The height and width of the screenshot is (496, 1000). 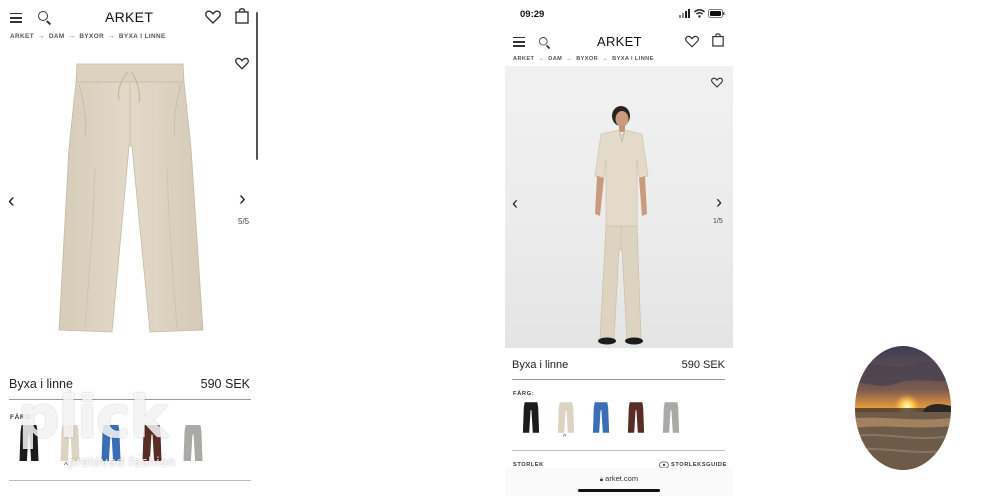 What do you see at coordinates (621, 225) in the screenshot?
I see `product-image-model` at bounding box center [621, 225].